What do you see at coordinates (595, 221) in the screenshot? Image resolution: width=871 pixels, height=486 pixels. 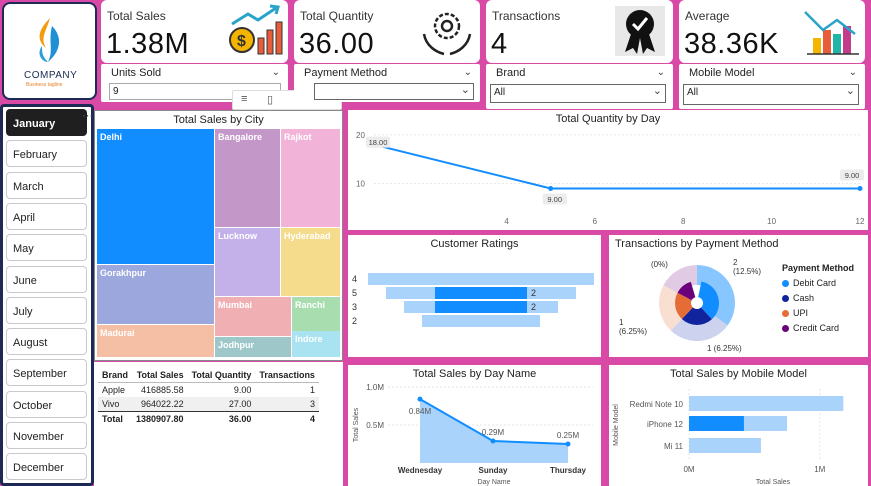 I see `x-tick-label: 6` at bounding box center [595, 221].